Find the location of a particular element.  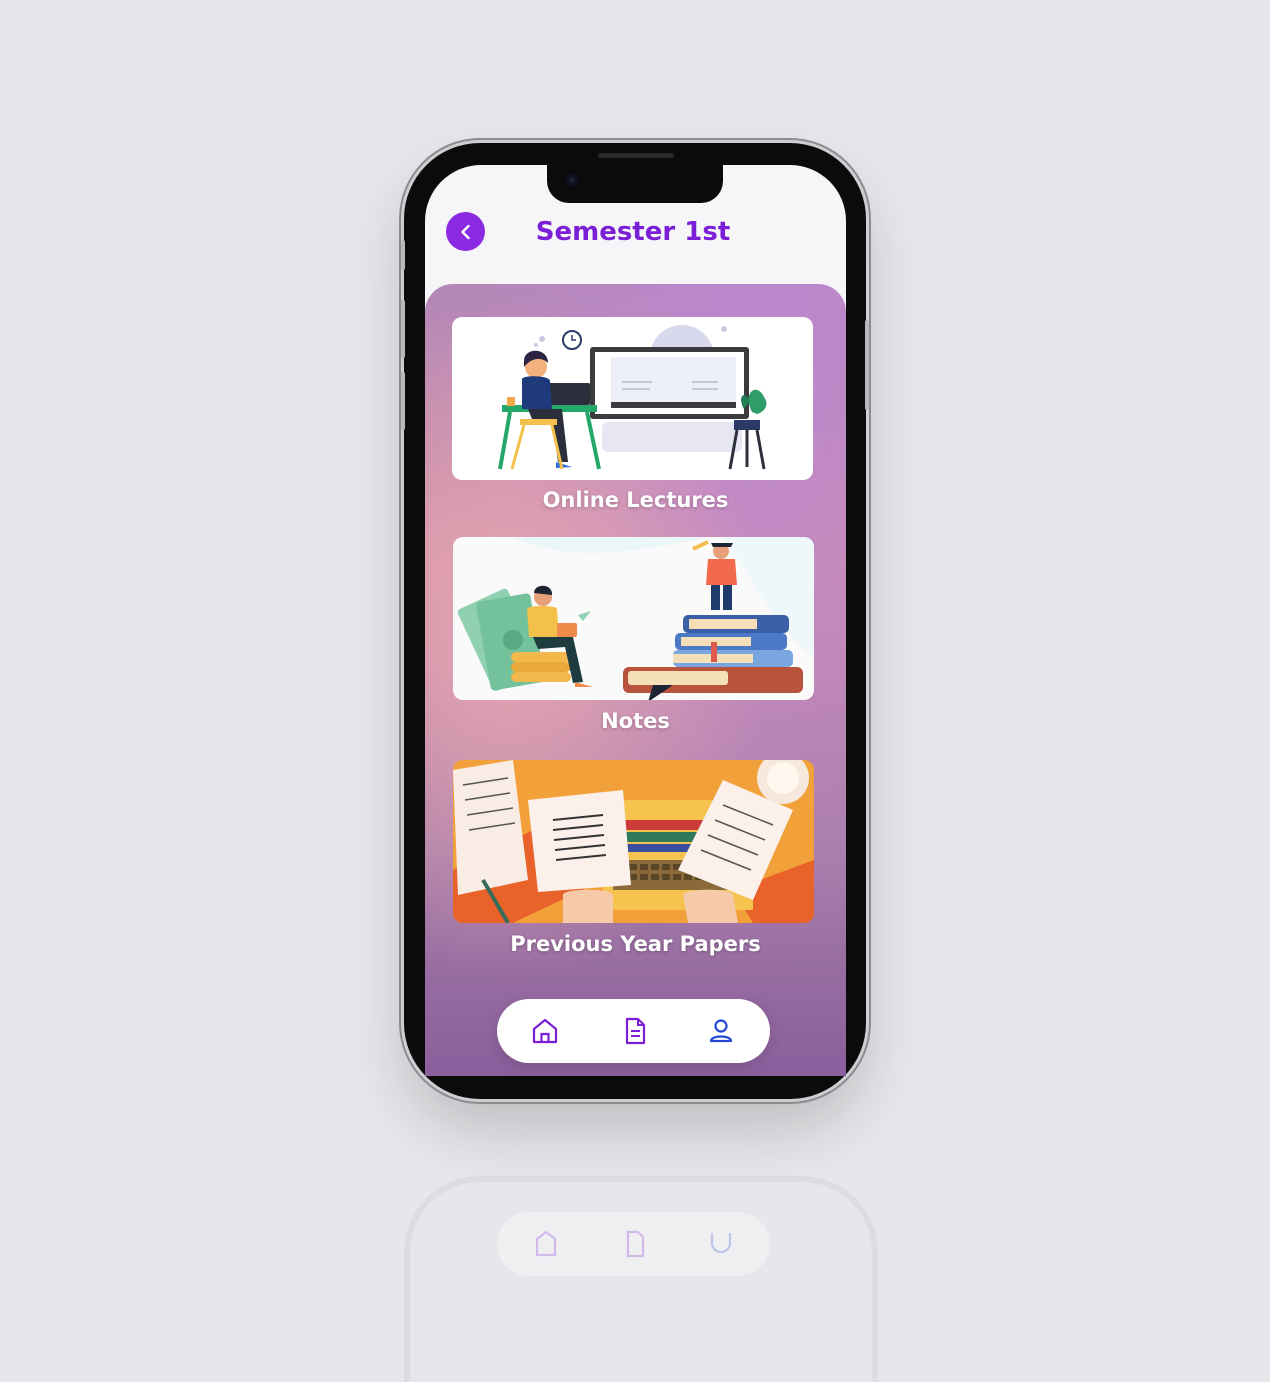

papers-illustration is located at coordinates (633, 841).